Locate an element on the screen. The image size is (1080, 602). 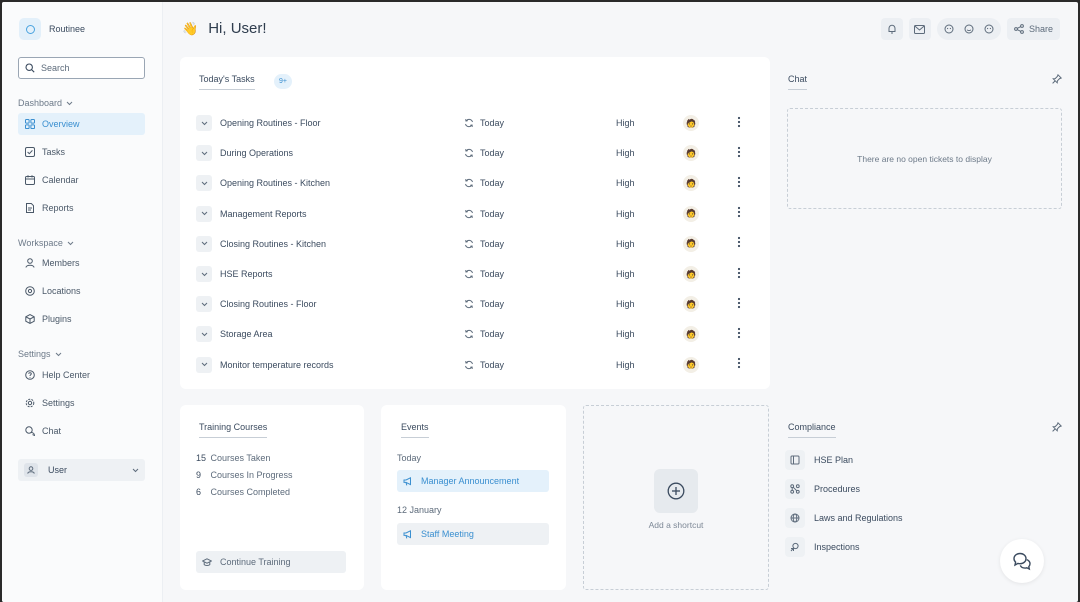
sidebar-item-label: Chat is located at coordinates (52, 431).